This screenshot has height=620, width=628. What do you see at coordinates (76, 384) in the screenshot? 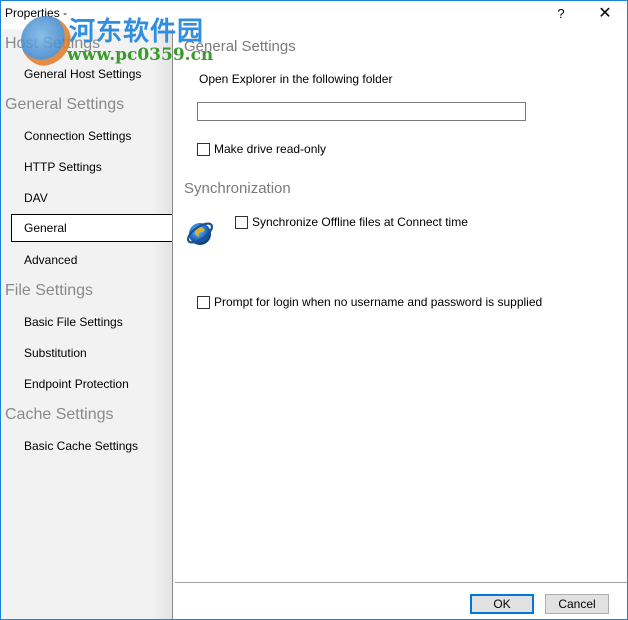
I see `sidebar-item-endpoint-protection: Endpoint Protection` at bounding box center [76, 384].